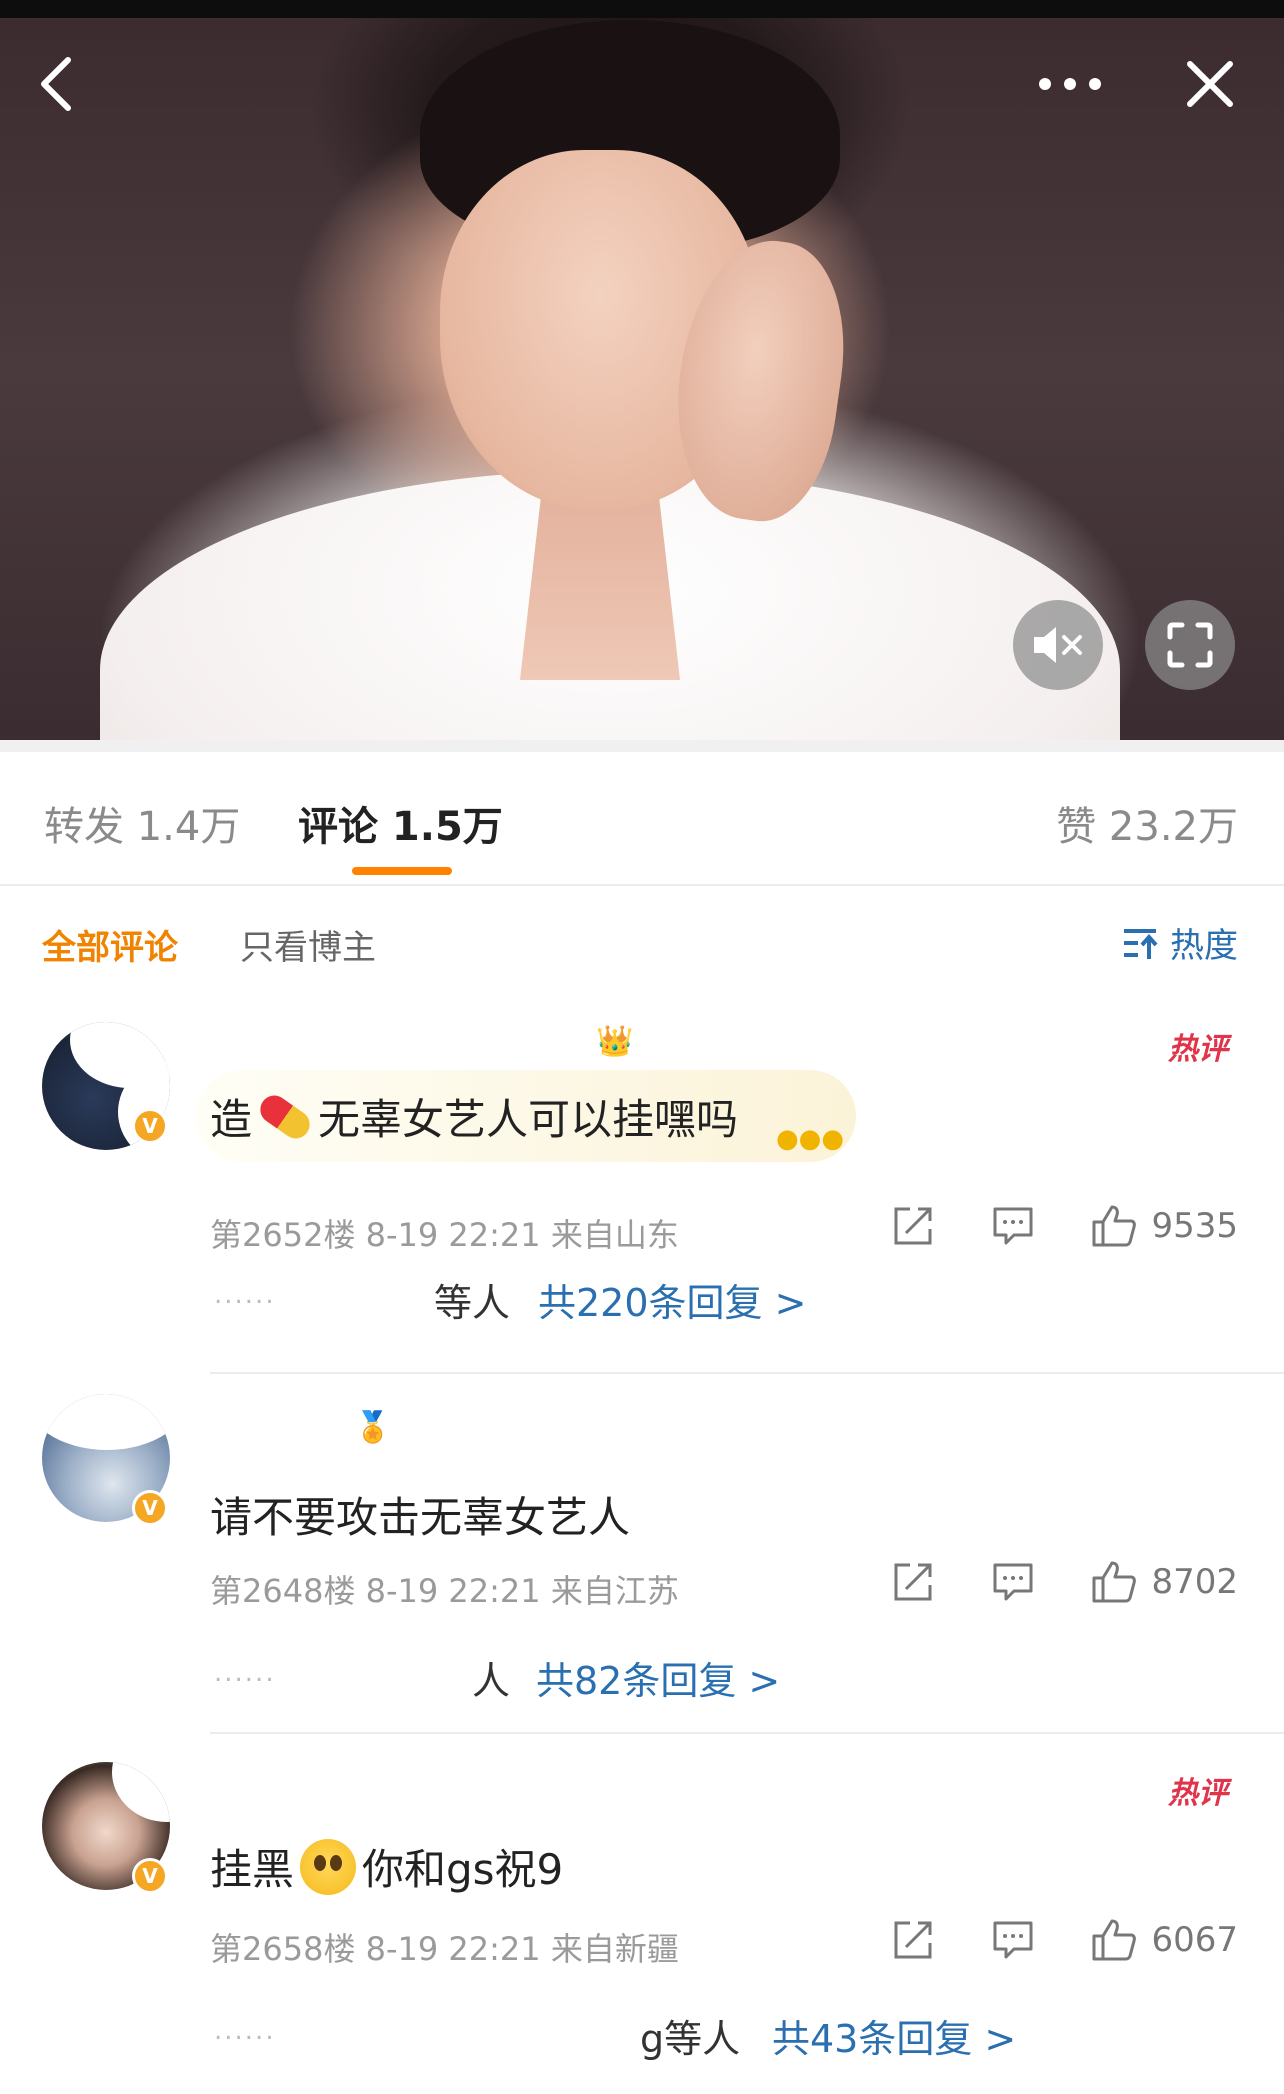  Describe the element at coordinates (658, 1677) in the screenshot. I see `view-replies-link: 共82条回复 >` at that location.